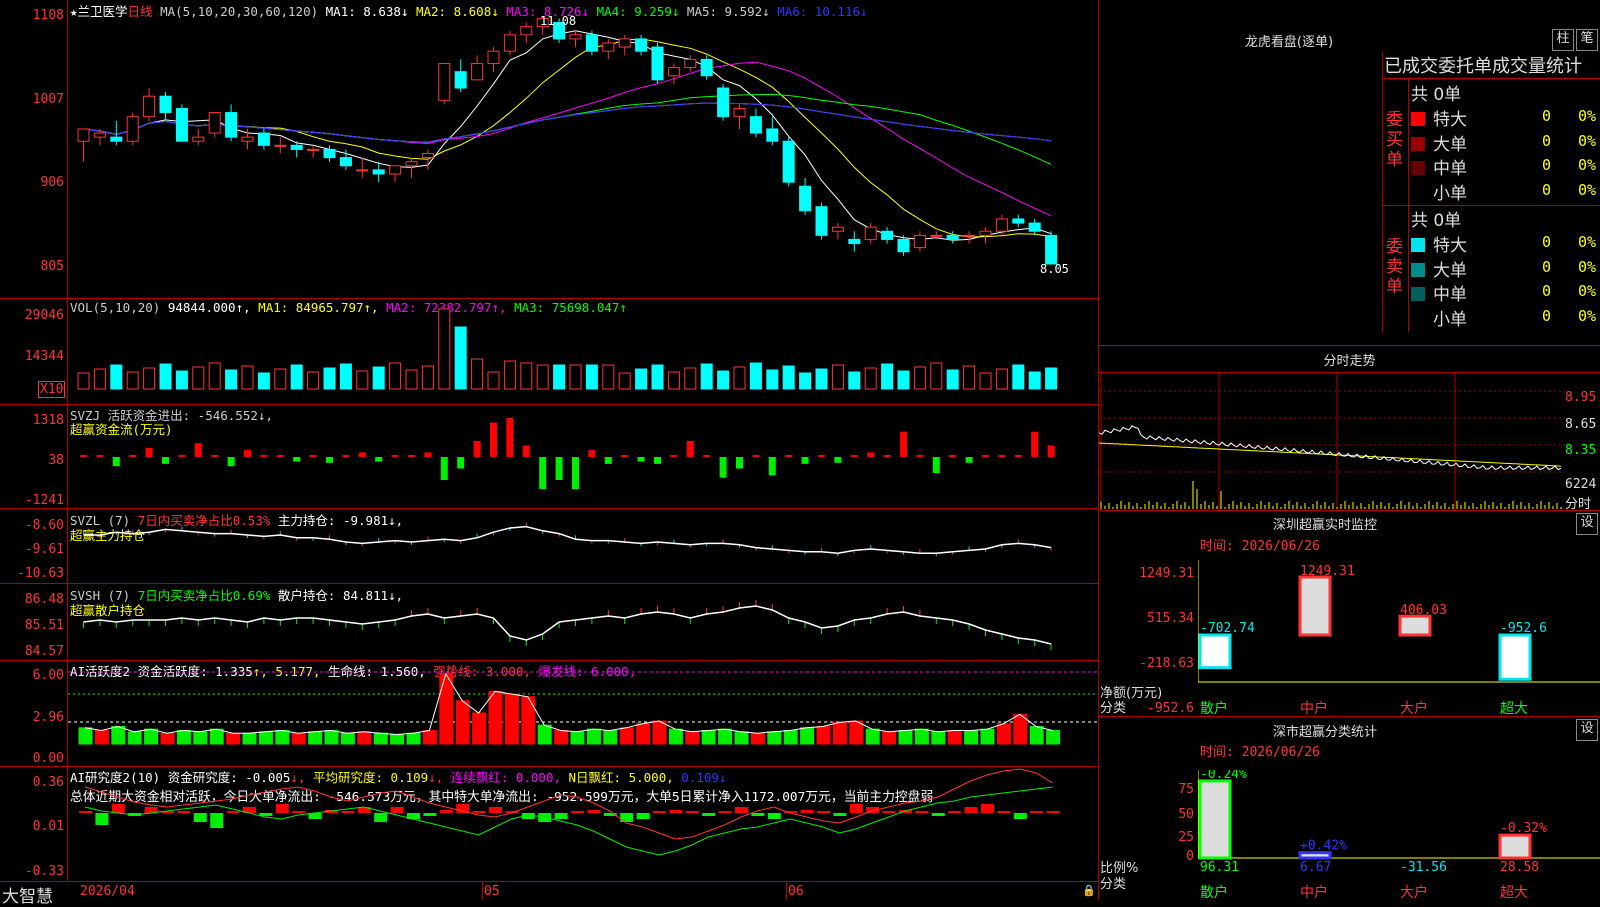 The height and width of the screenshot is (907, 1600). I want to click on price-tick: 805, so click(52, 266).